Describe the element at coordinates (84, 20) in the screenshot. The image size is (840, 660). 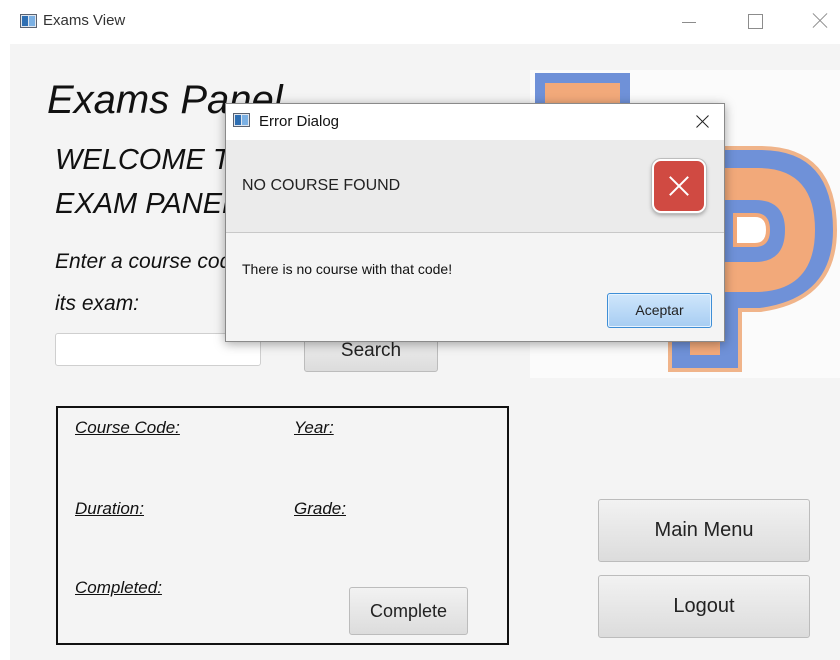
I see `window-title: Exams View` at that location.